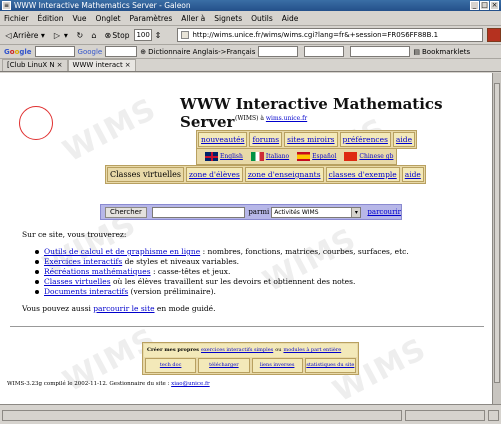 Image resolution: width=501 pixels, height=424 pixels. Describe the element at coordinates (290, 18) in the screenshot. I see `menu-aide: Aide` at that location.